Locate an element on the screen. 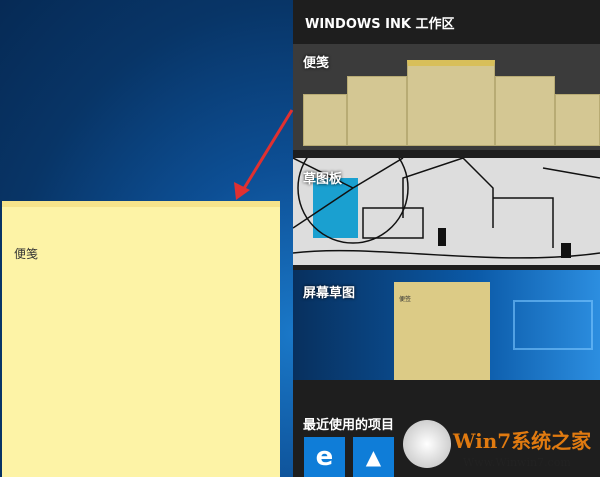 Image resolution: width=600 pixels, height=477 pixels. sticky-notes-tile: 便笺 is located at coordinates (446, 97).